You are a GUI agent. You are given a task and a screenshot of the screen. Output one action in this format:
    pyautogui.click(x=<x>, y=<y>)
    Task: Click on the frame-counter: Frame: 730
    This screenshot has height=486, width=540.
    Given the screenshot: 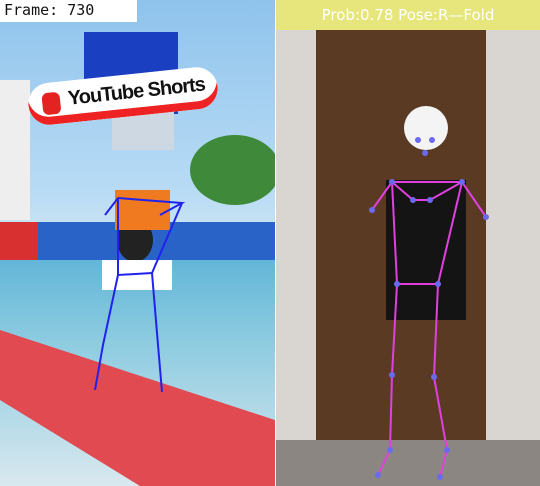 What is the action you would take?
    pyautogui.click(x=68, y=11)
    